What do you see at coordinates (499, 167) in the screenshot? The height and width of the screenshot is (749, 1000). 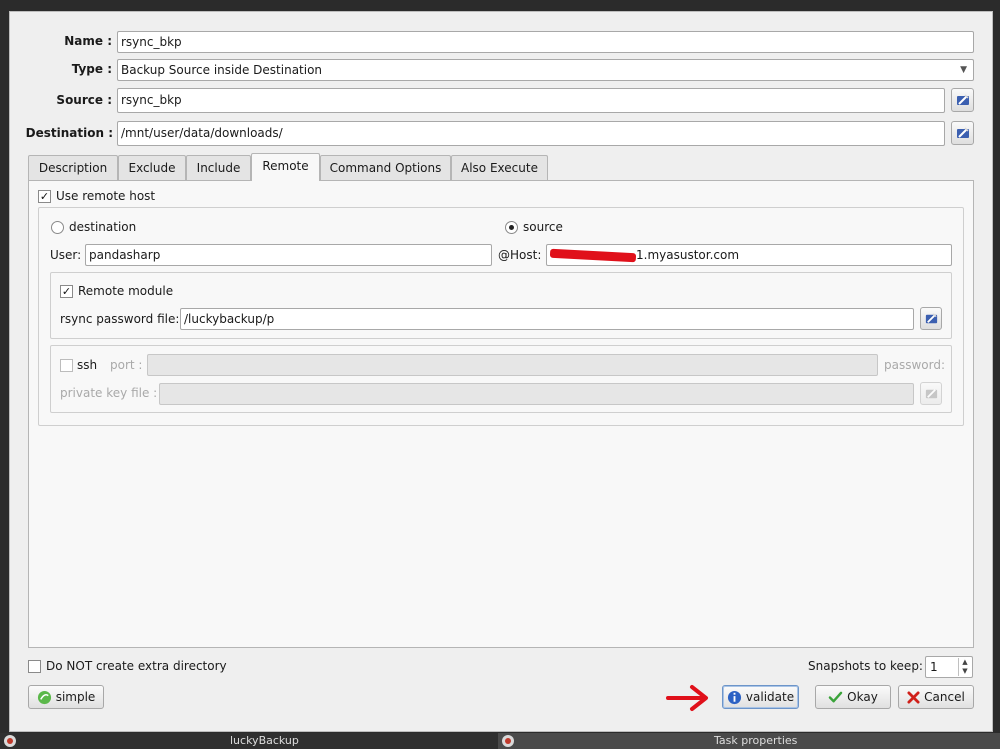 I see `tab-also-execute: Also Execute` at bounding box center [499, 167].